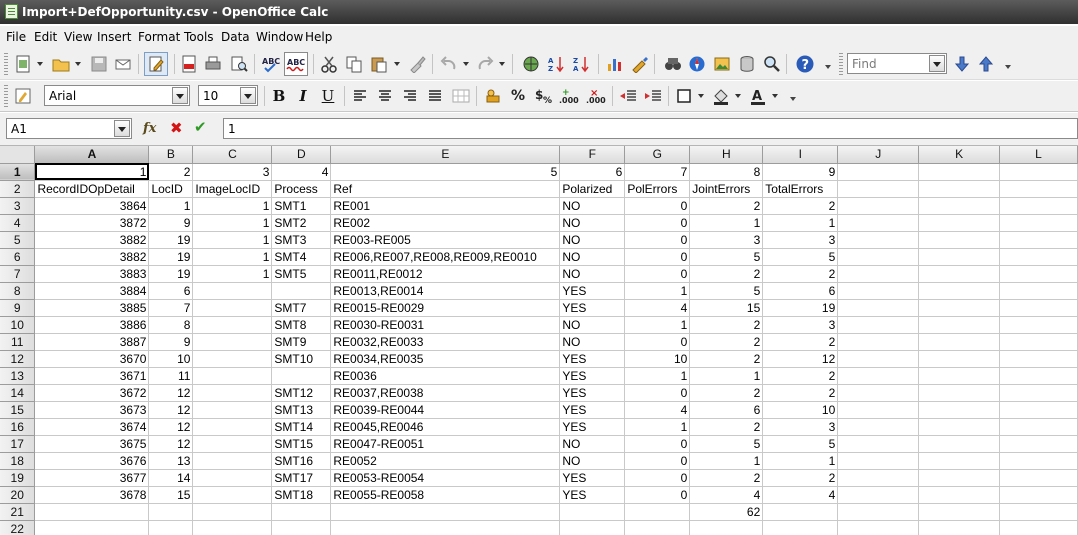 Image resolution: width=1078 pixels, height=535 pixels. Describe the element at coordinates (92, 274) in the screenshot. I see `cell-a7: 3883` at that location.